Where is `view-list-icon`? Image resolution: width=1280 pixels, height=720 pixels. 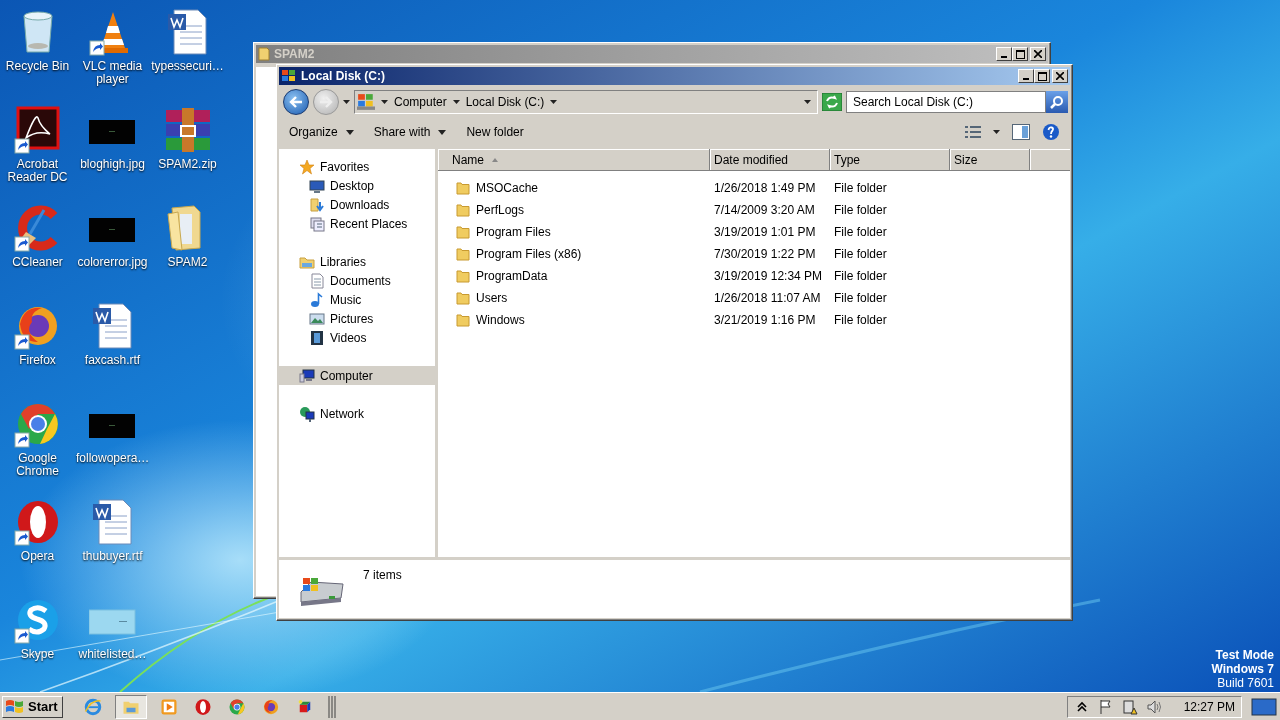
view-list-icon is located at coordinates (973, 132).